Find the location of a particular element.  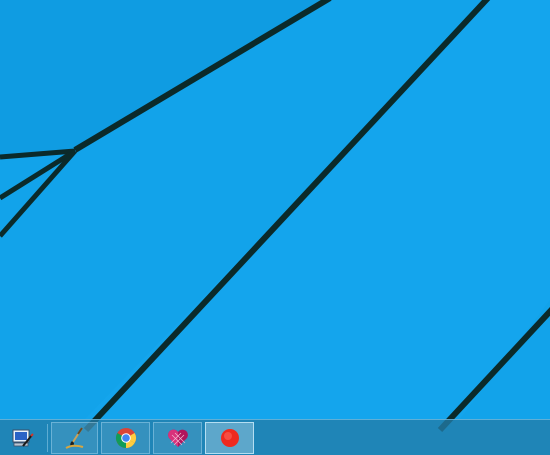

chrome-icon is located at coordinates (125, 438).